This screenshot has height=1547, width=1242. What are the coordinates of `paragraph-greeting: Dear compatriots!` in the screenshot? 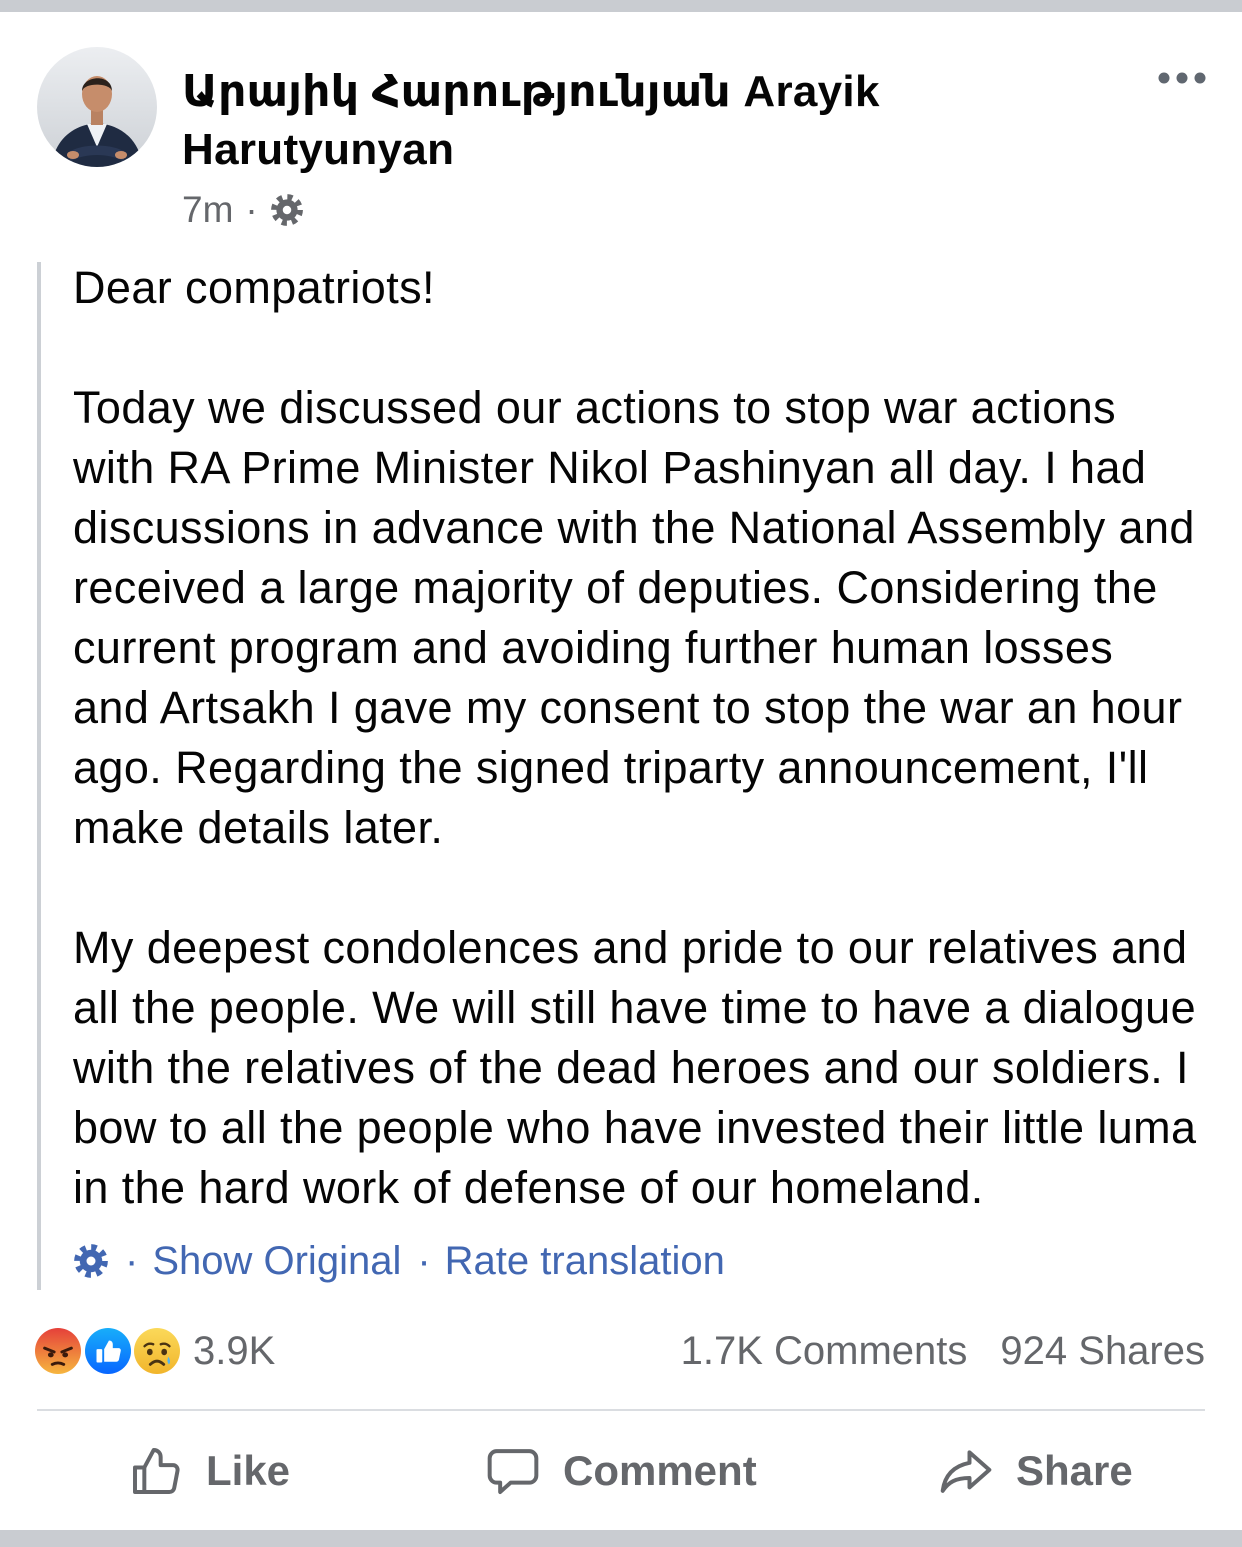 It's located at (634, 288).